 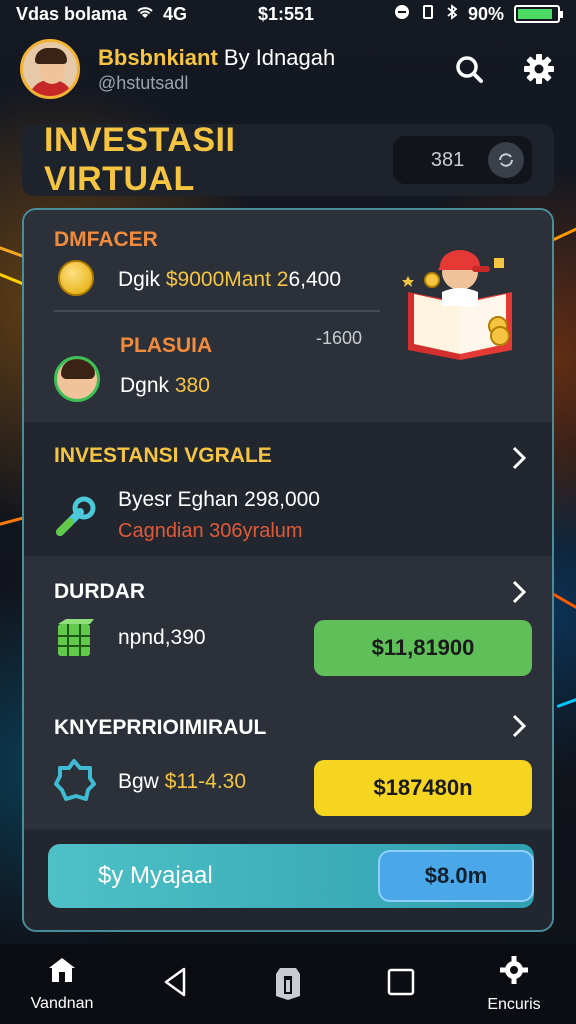 I want to click on knyep-value: Bgw $11-4.30, so click(x=182, y=782).